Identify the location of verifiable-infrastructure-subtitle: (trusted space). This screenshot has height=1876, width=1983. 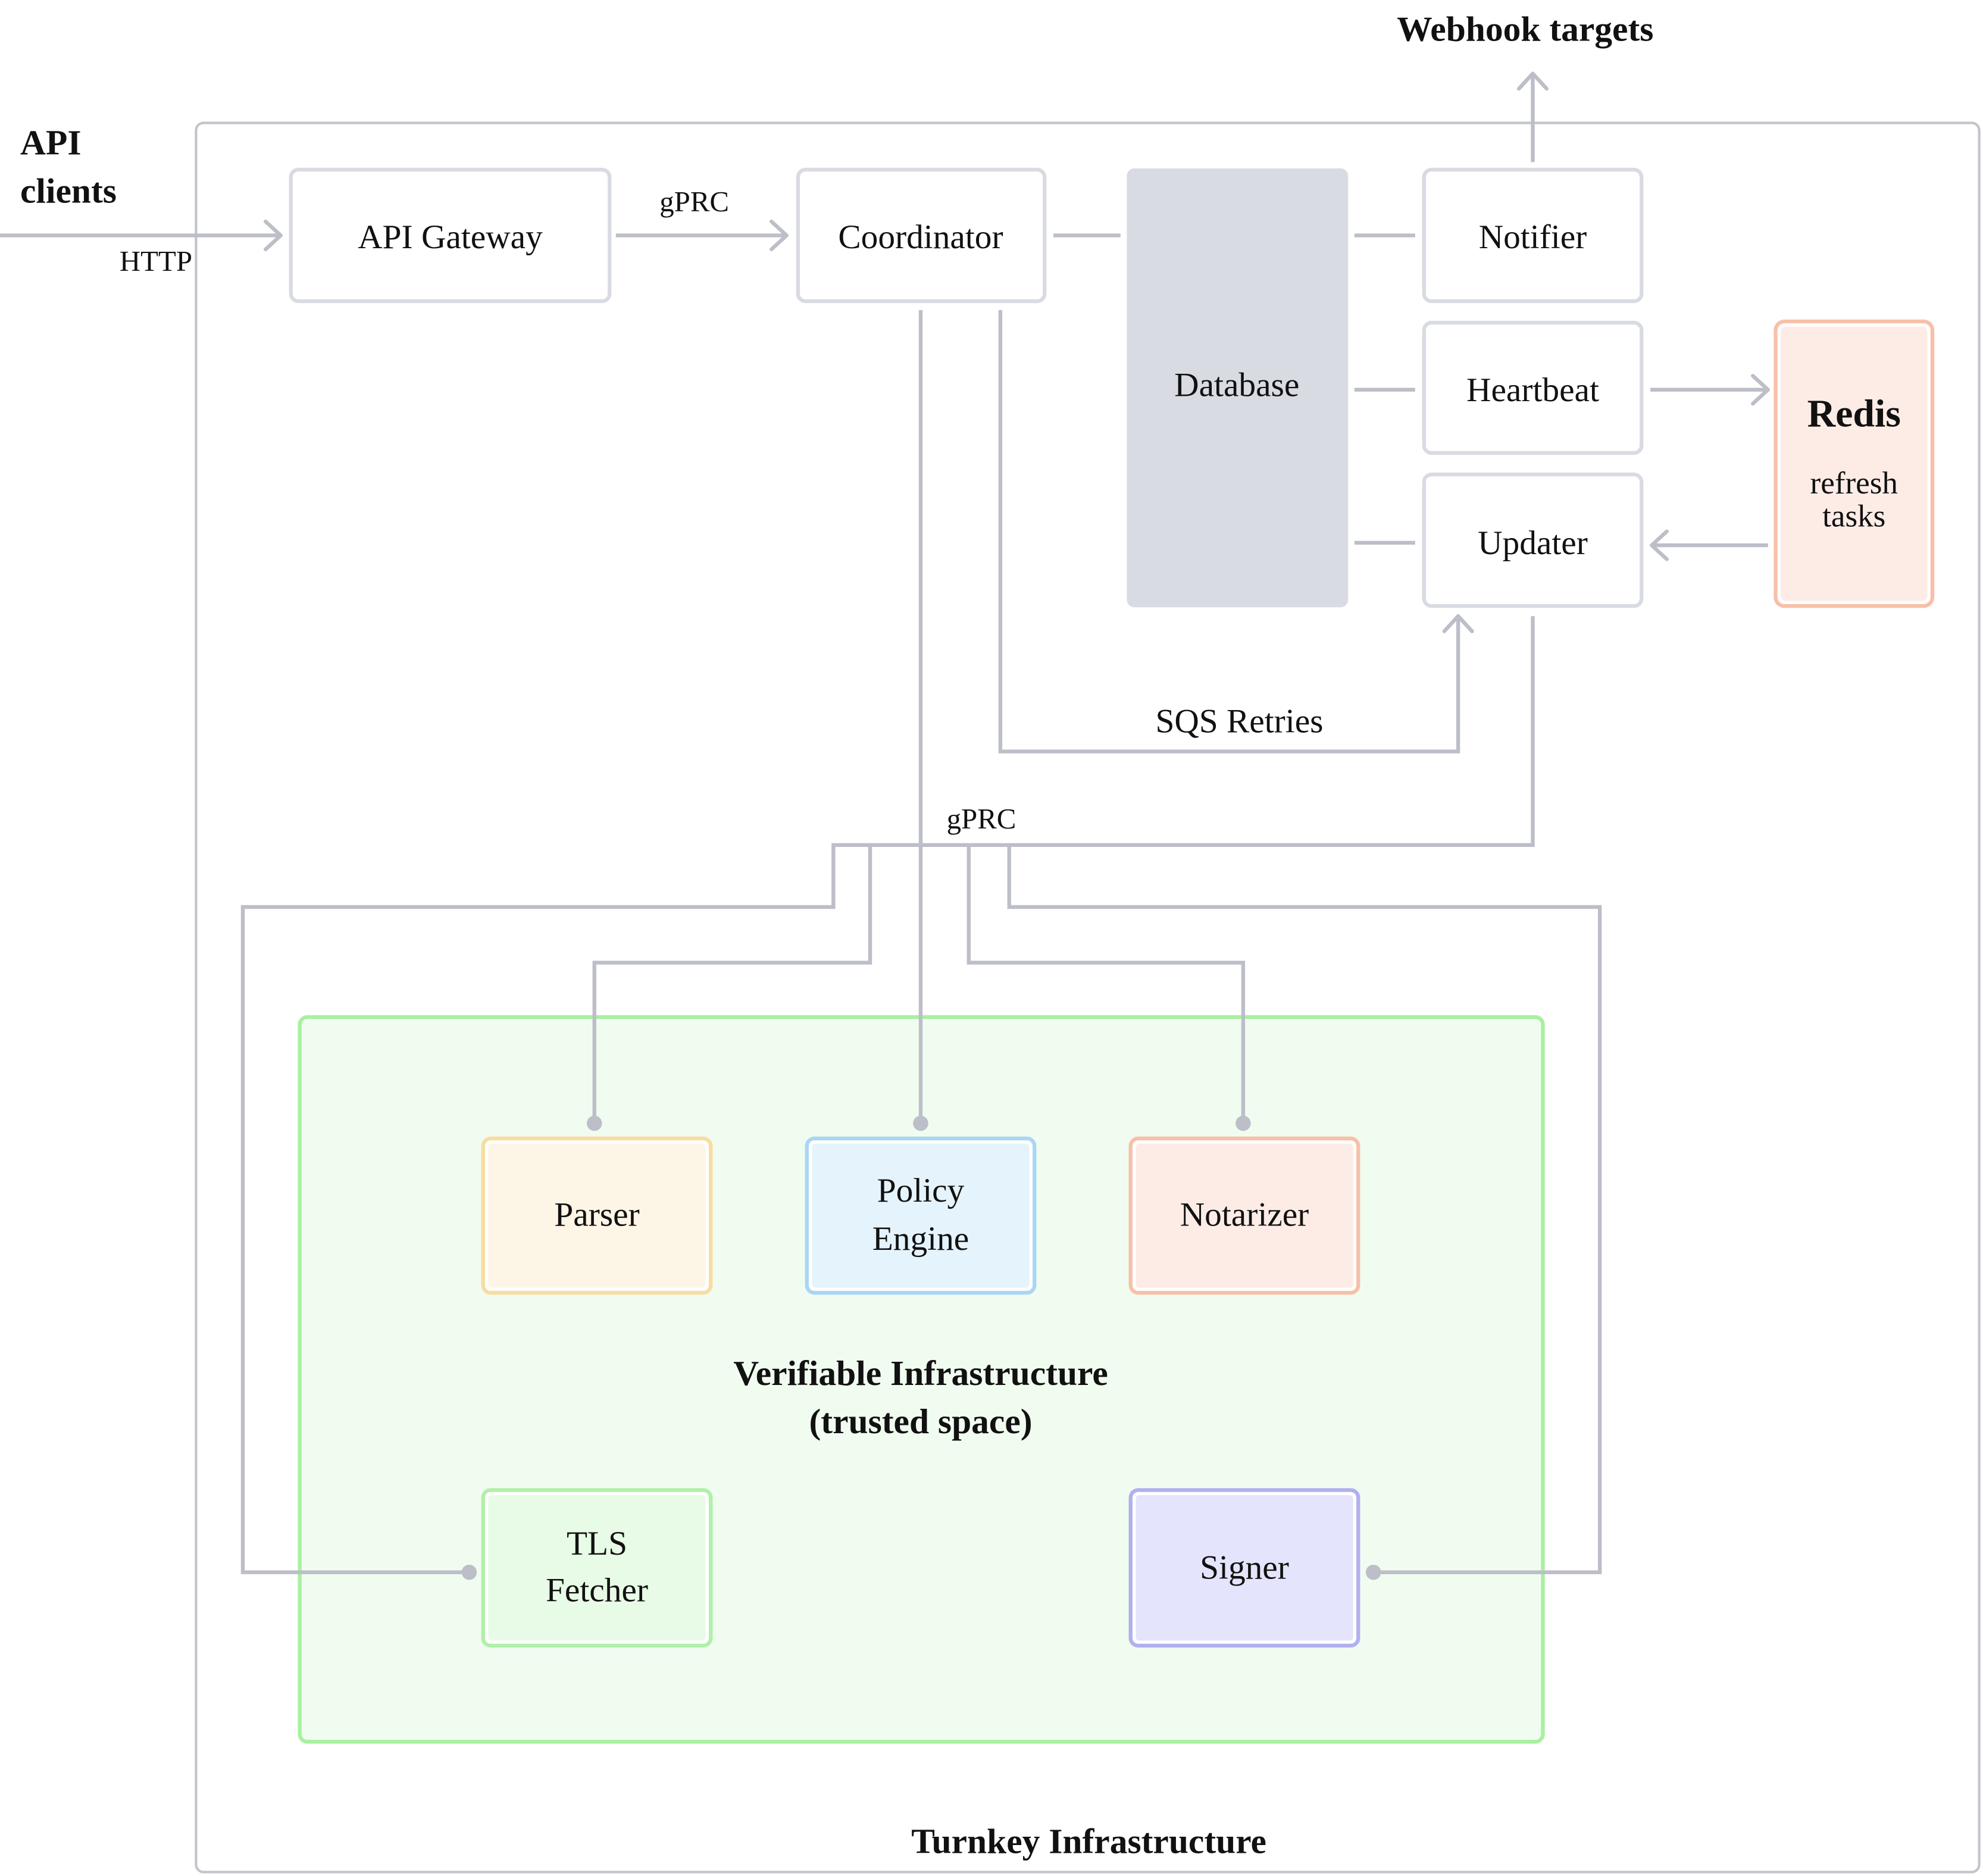
(920, 1422).